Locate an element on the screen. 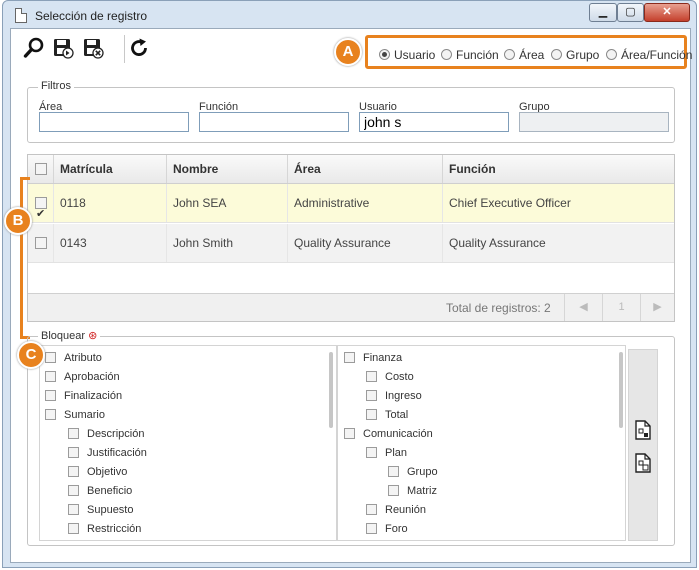 Image resolution: width=699 pixels, height=570 pixels. tree-item: Total is located at coordinates (387, 415).